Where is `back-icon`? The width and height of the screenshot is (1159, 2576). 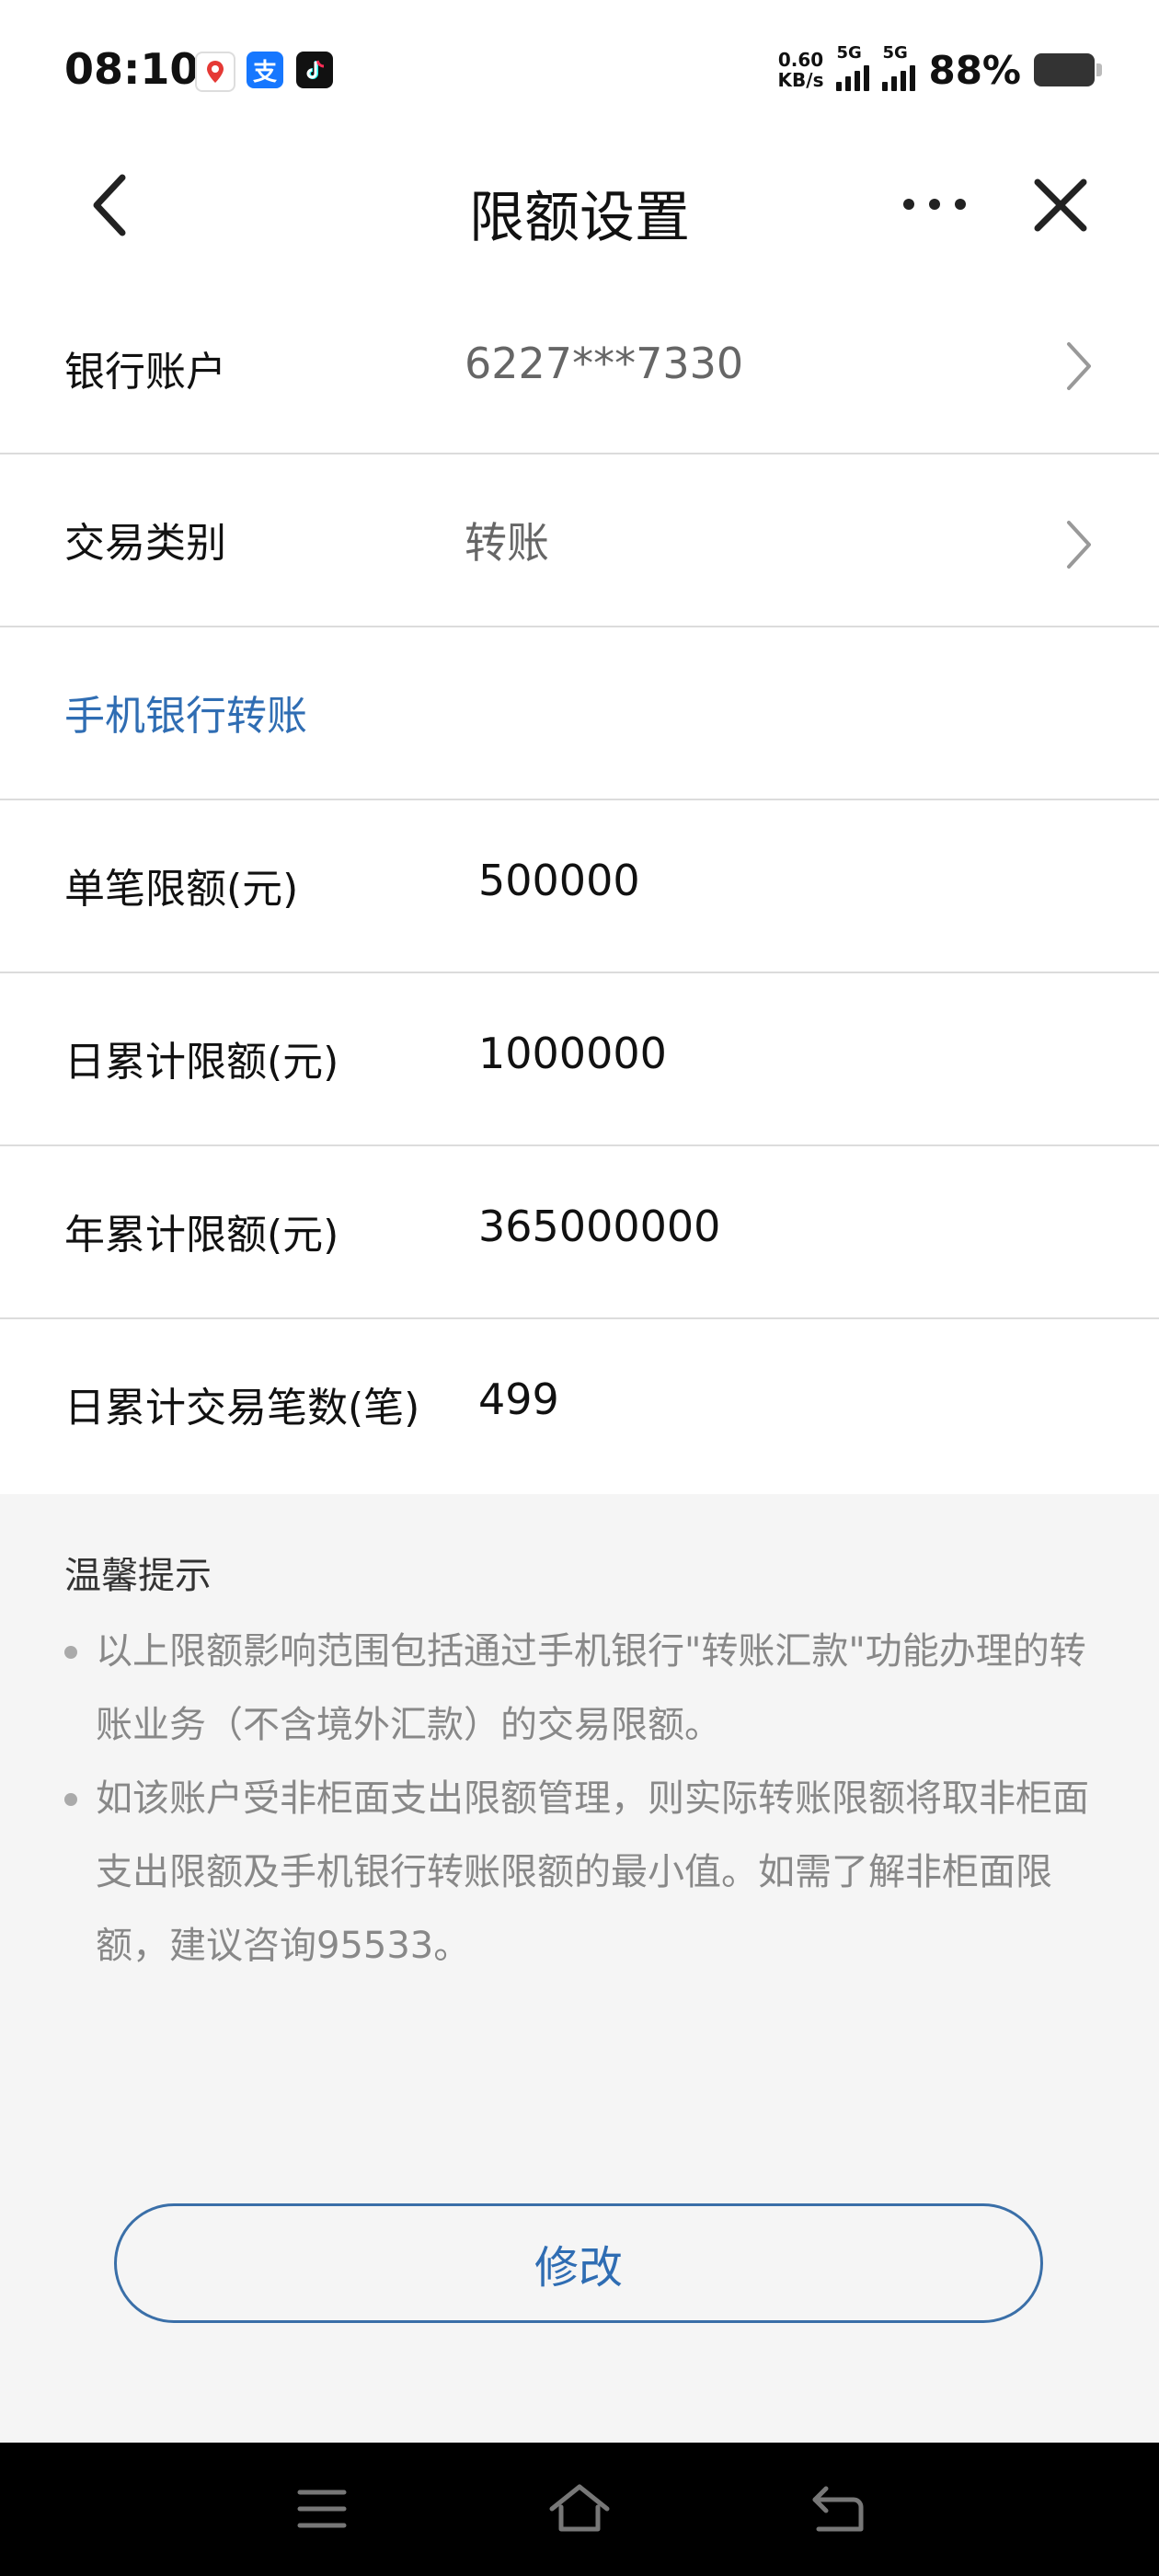
back-icon is located at coordinates (110, 205).